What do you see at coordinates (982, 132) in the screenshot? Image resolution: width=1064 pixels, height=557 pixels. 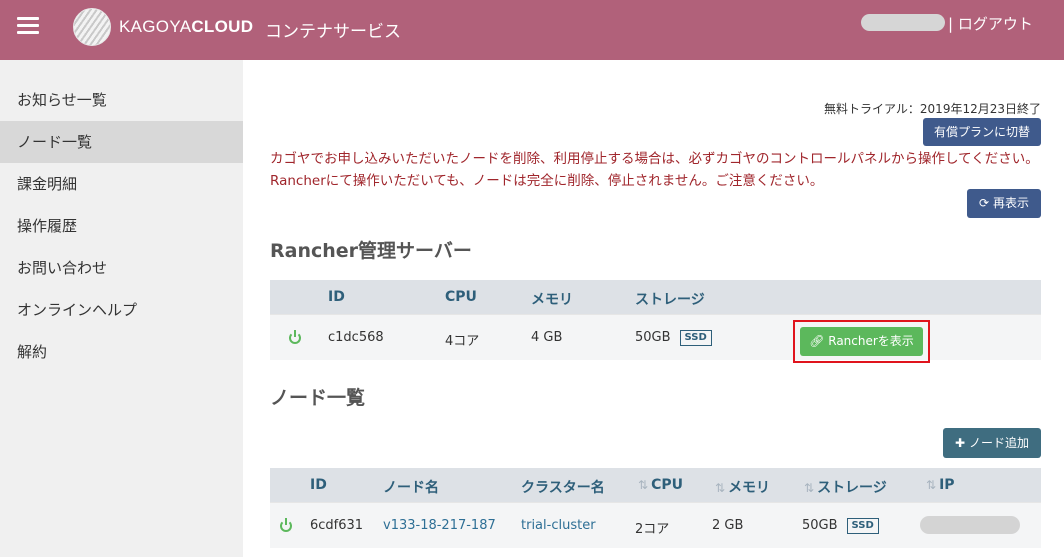 I see `upgrade-plan-button: 有償プランに切替` at bounding box center [982, 132].